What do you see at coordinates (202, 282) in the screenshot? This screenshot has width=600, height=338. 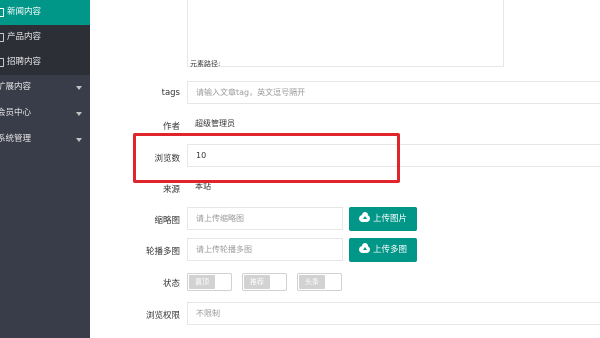 I see `switch-label: 置顶` at bounding box center [202, 282].